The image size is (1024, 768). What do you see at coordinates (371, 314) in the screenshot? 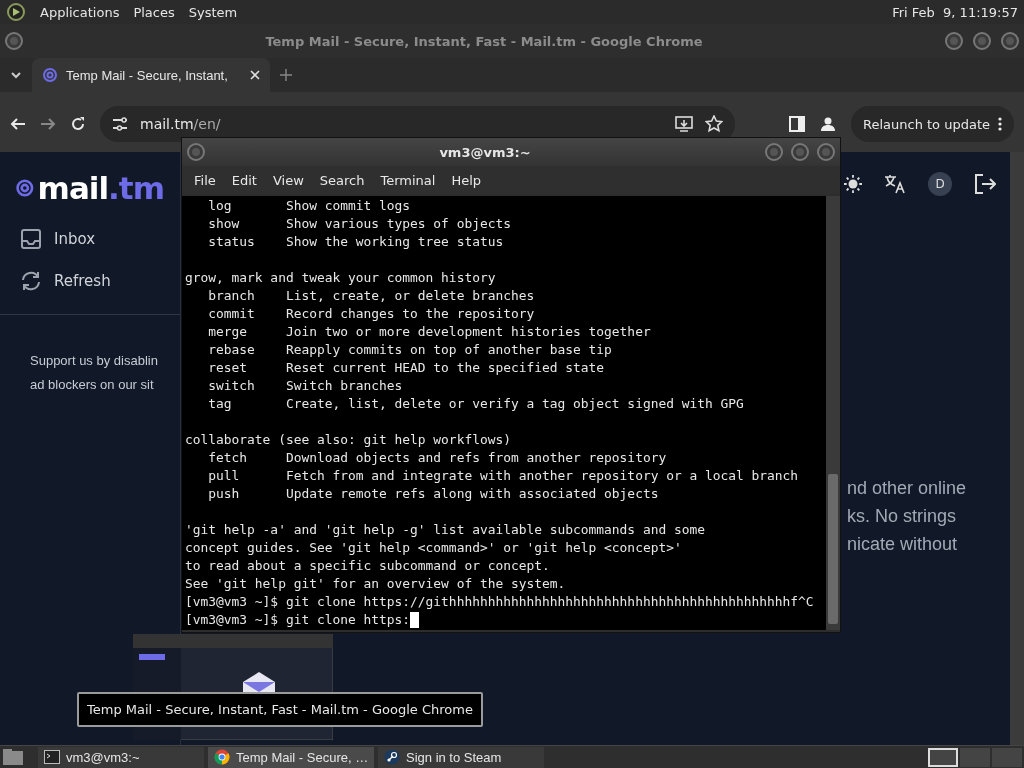
I see `terminal-line: commit Record changes to the repository` at bounding box center [371, 314].